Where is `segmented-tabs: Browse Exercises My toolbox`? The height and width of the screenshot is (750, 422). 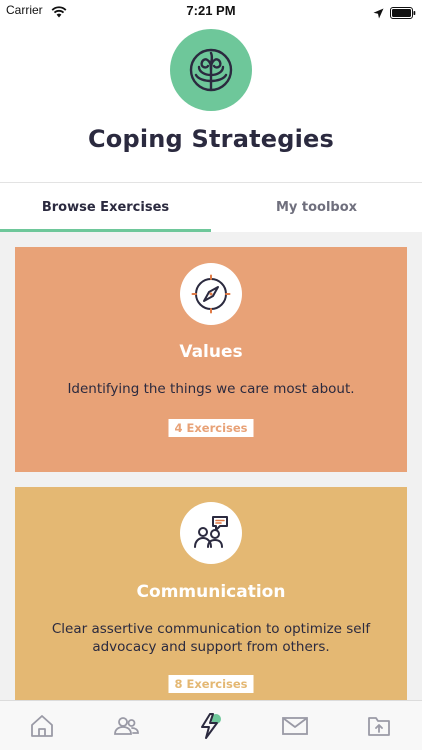 segmented-tabs: Browse Exercises My toolbox is located at coordinates (211, 208).